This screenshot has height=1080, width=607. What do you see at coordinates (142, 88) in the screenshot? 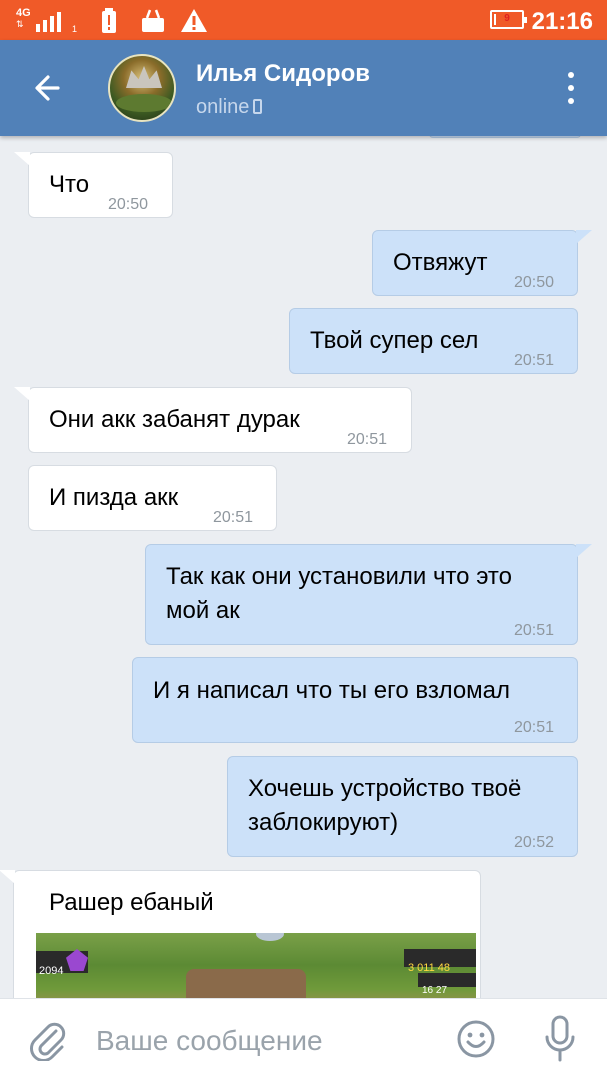
I see `avatar` at bounding box center [142, 88].